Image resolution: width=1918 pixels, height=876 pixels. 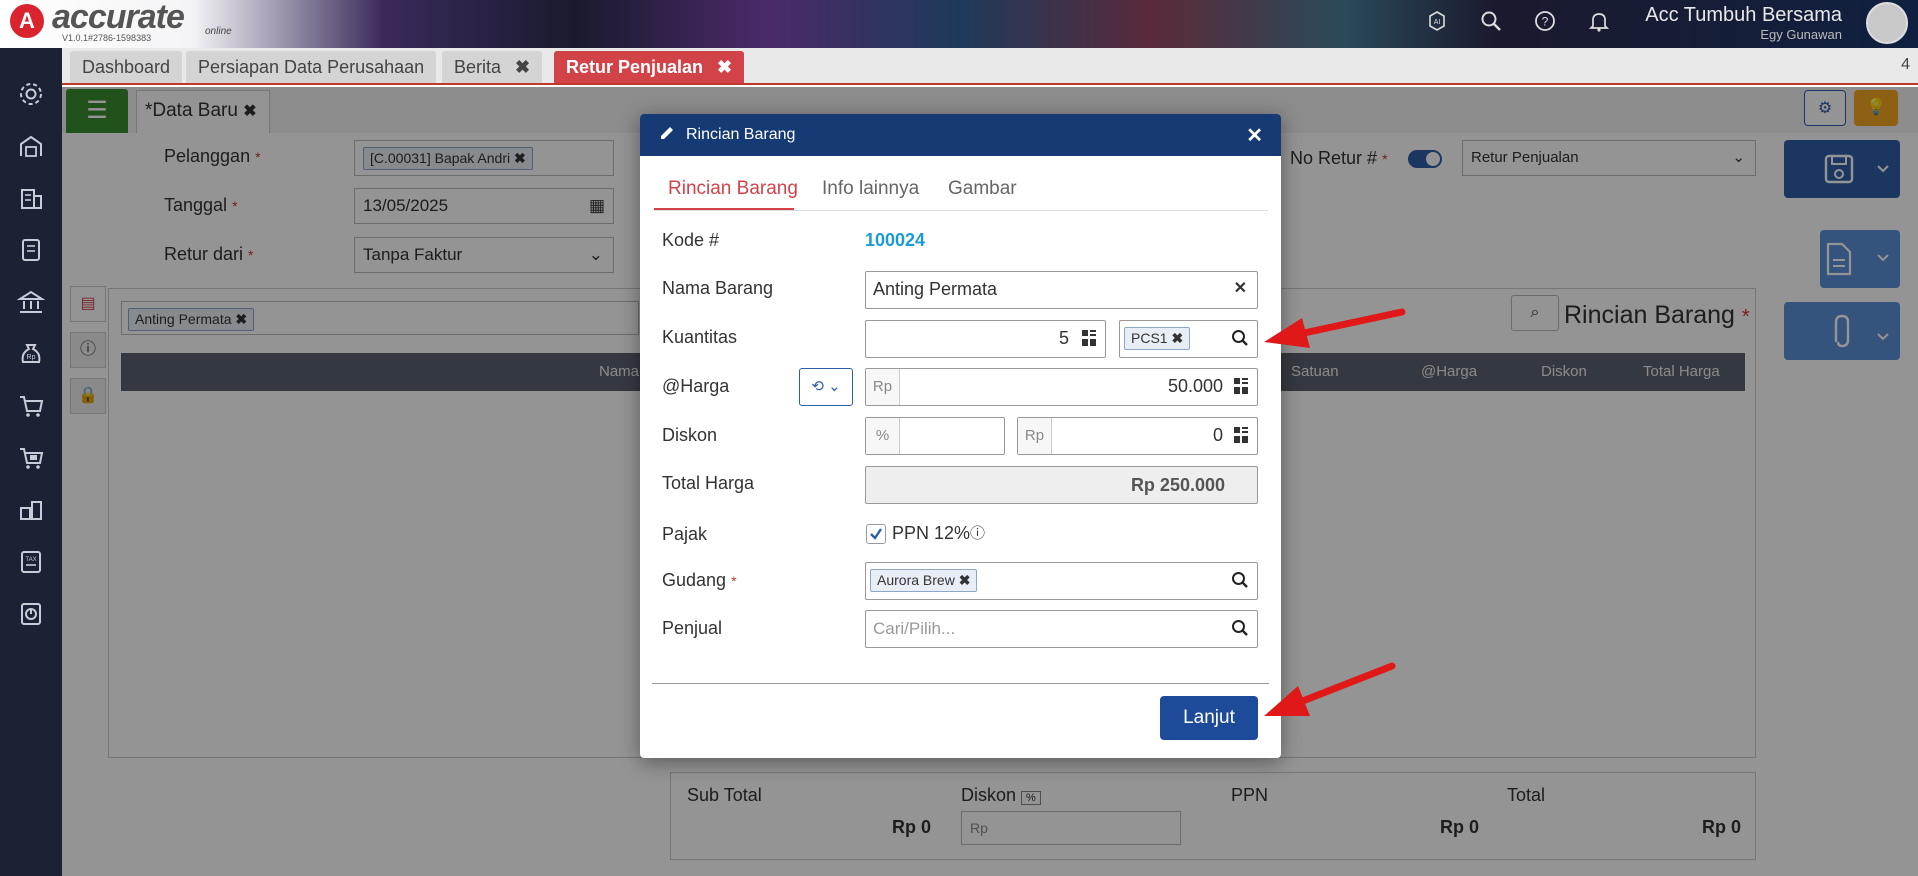 I want to click on tab-count: 4, so click(x=1905, y=65).